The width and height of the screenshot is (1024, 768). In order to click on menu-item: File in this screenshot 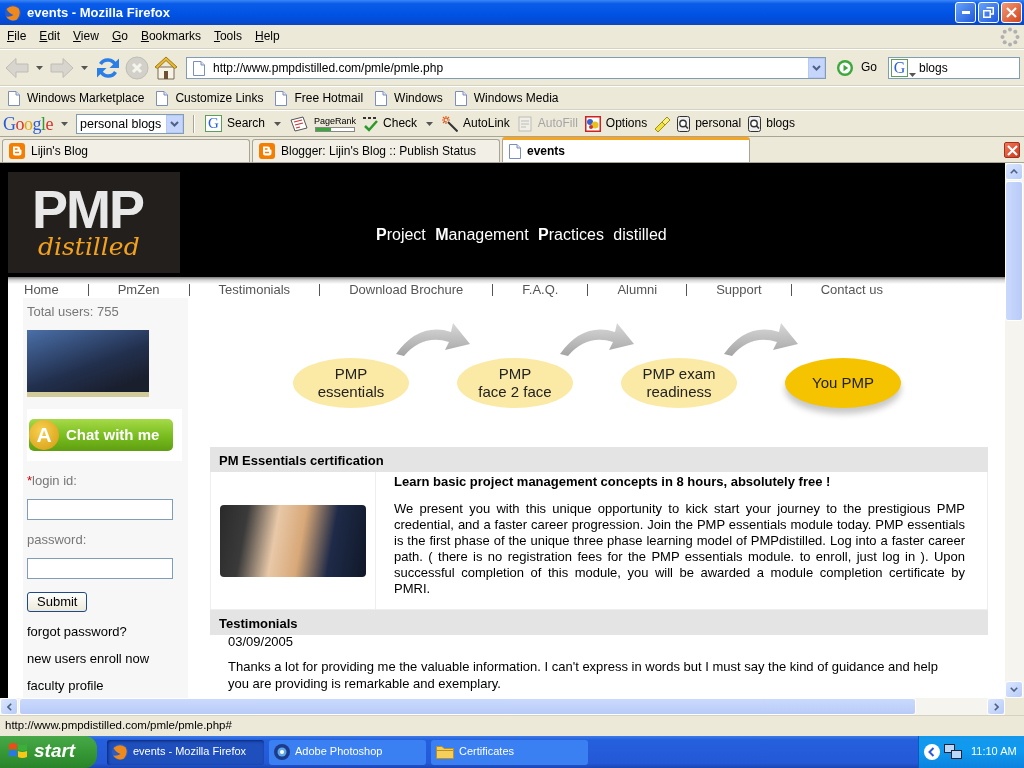, I will do `click(16, 36)`.